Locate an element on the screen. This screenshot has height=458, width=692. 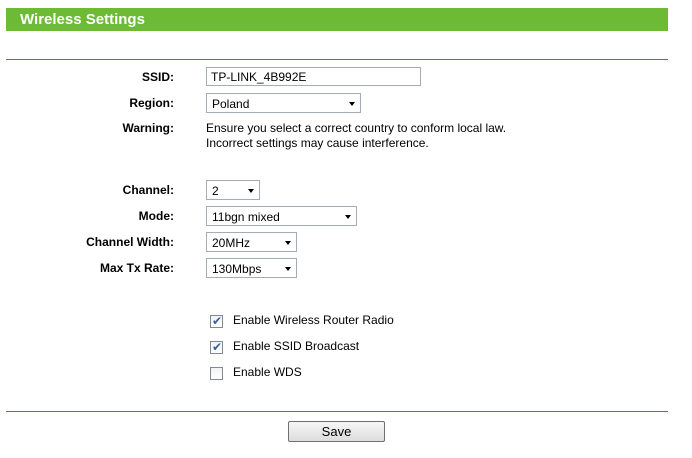
region-label: Region: is located at coordinates (151, 103).